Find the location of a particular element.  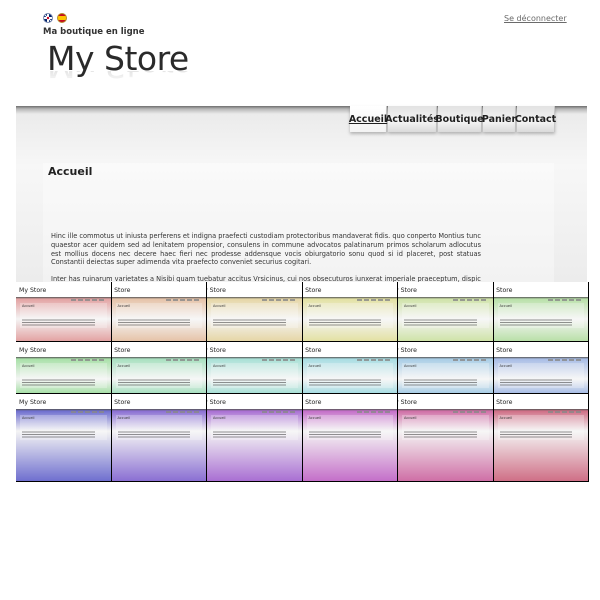

page-title: Accueil is located at coordinates (70, 171).